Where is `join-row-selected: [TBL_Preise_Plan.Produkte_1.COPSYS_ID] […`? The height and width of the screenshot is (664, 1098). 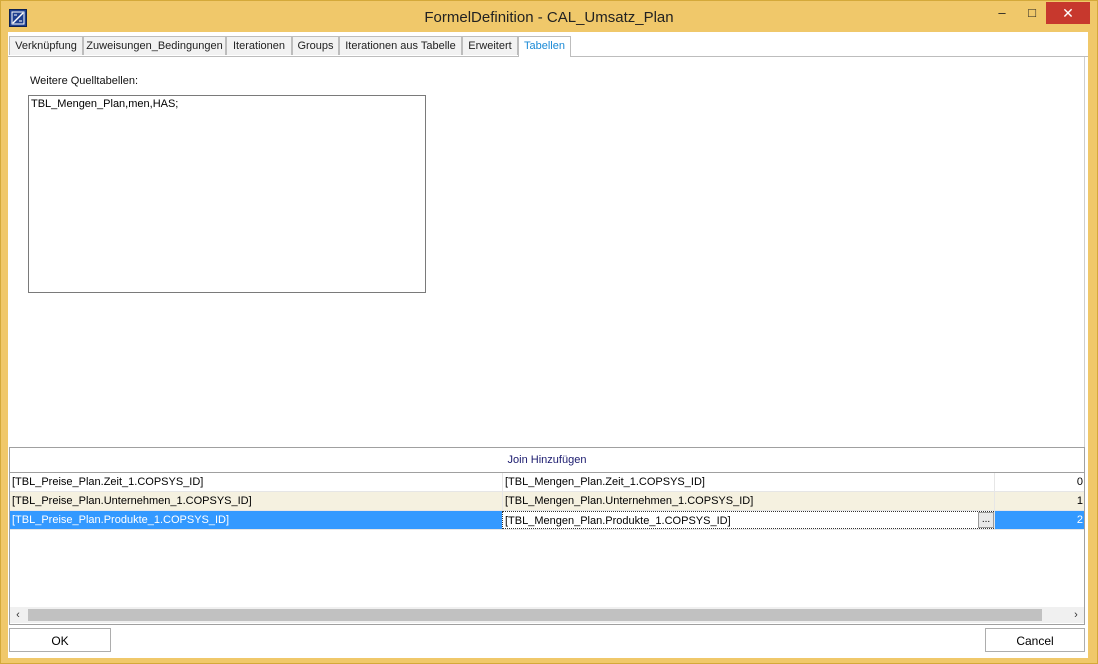
join-row-selected: [TBL_Preise_Plan.Produkte_1.COPSYS_ID] [… is located at coordinates (547, 520).